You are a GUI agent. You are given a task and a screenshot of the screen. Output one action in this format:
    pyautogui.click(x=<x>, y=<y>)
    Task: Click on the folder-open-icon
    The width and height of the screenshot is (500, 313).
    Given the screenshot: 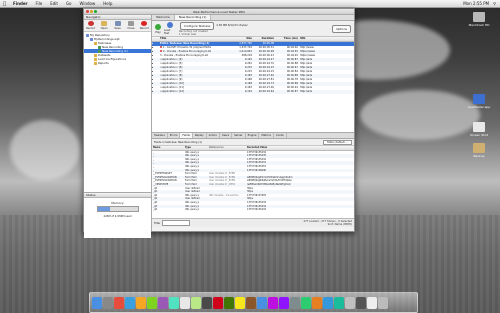 What is the action you would take?
    pyautogui.click(x=104, y=23)
    